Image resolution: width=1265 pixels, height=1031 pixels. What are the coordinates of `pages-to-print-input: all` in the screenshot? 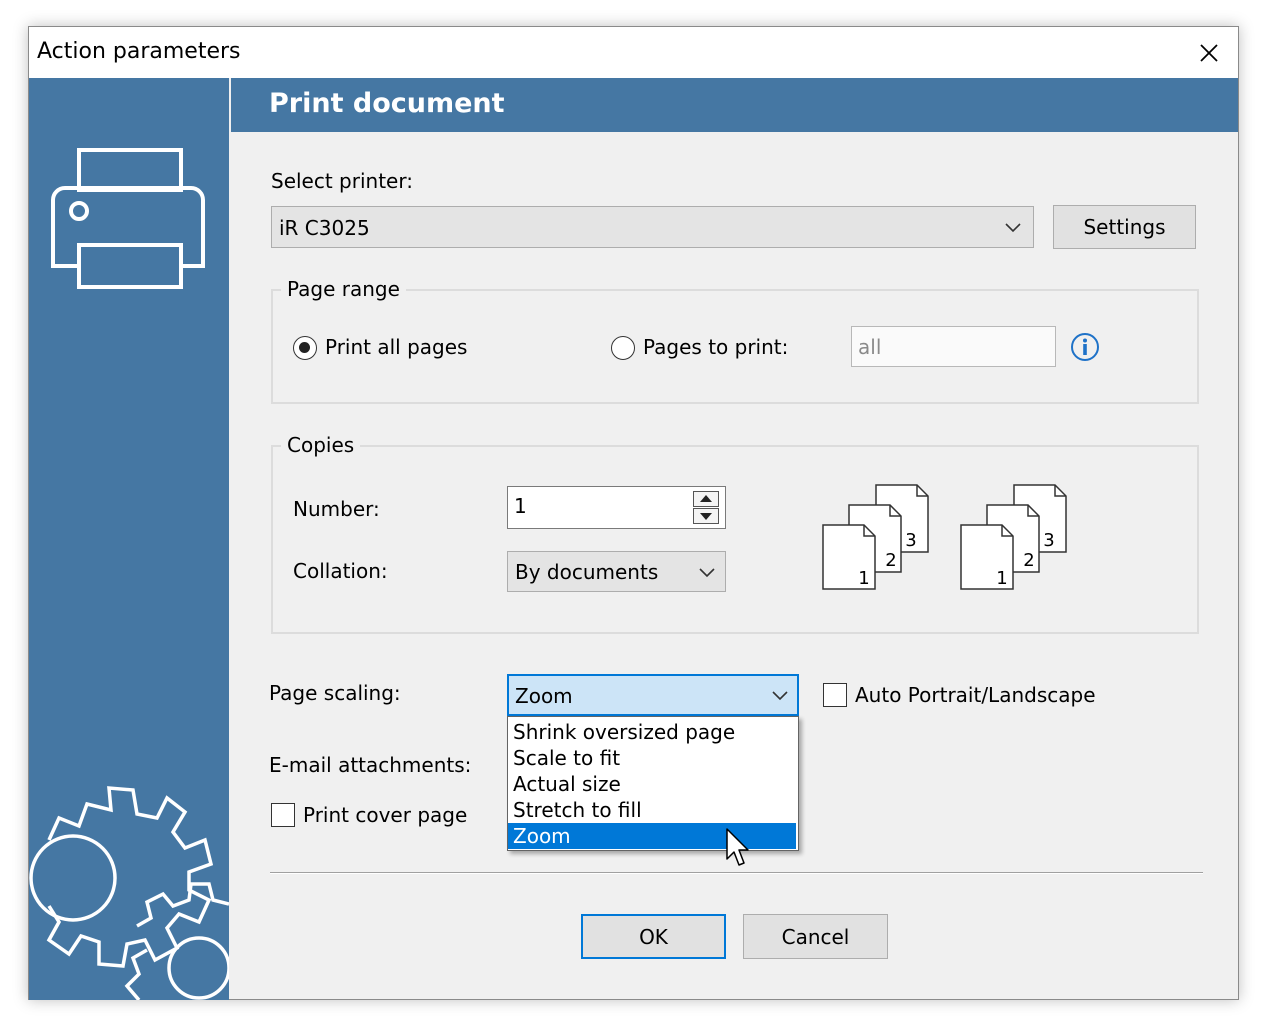 It's located at (953, 346).